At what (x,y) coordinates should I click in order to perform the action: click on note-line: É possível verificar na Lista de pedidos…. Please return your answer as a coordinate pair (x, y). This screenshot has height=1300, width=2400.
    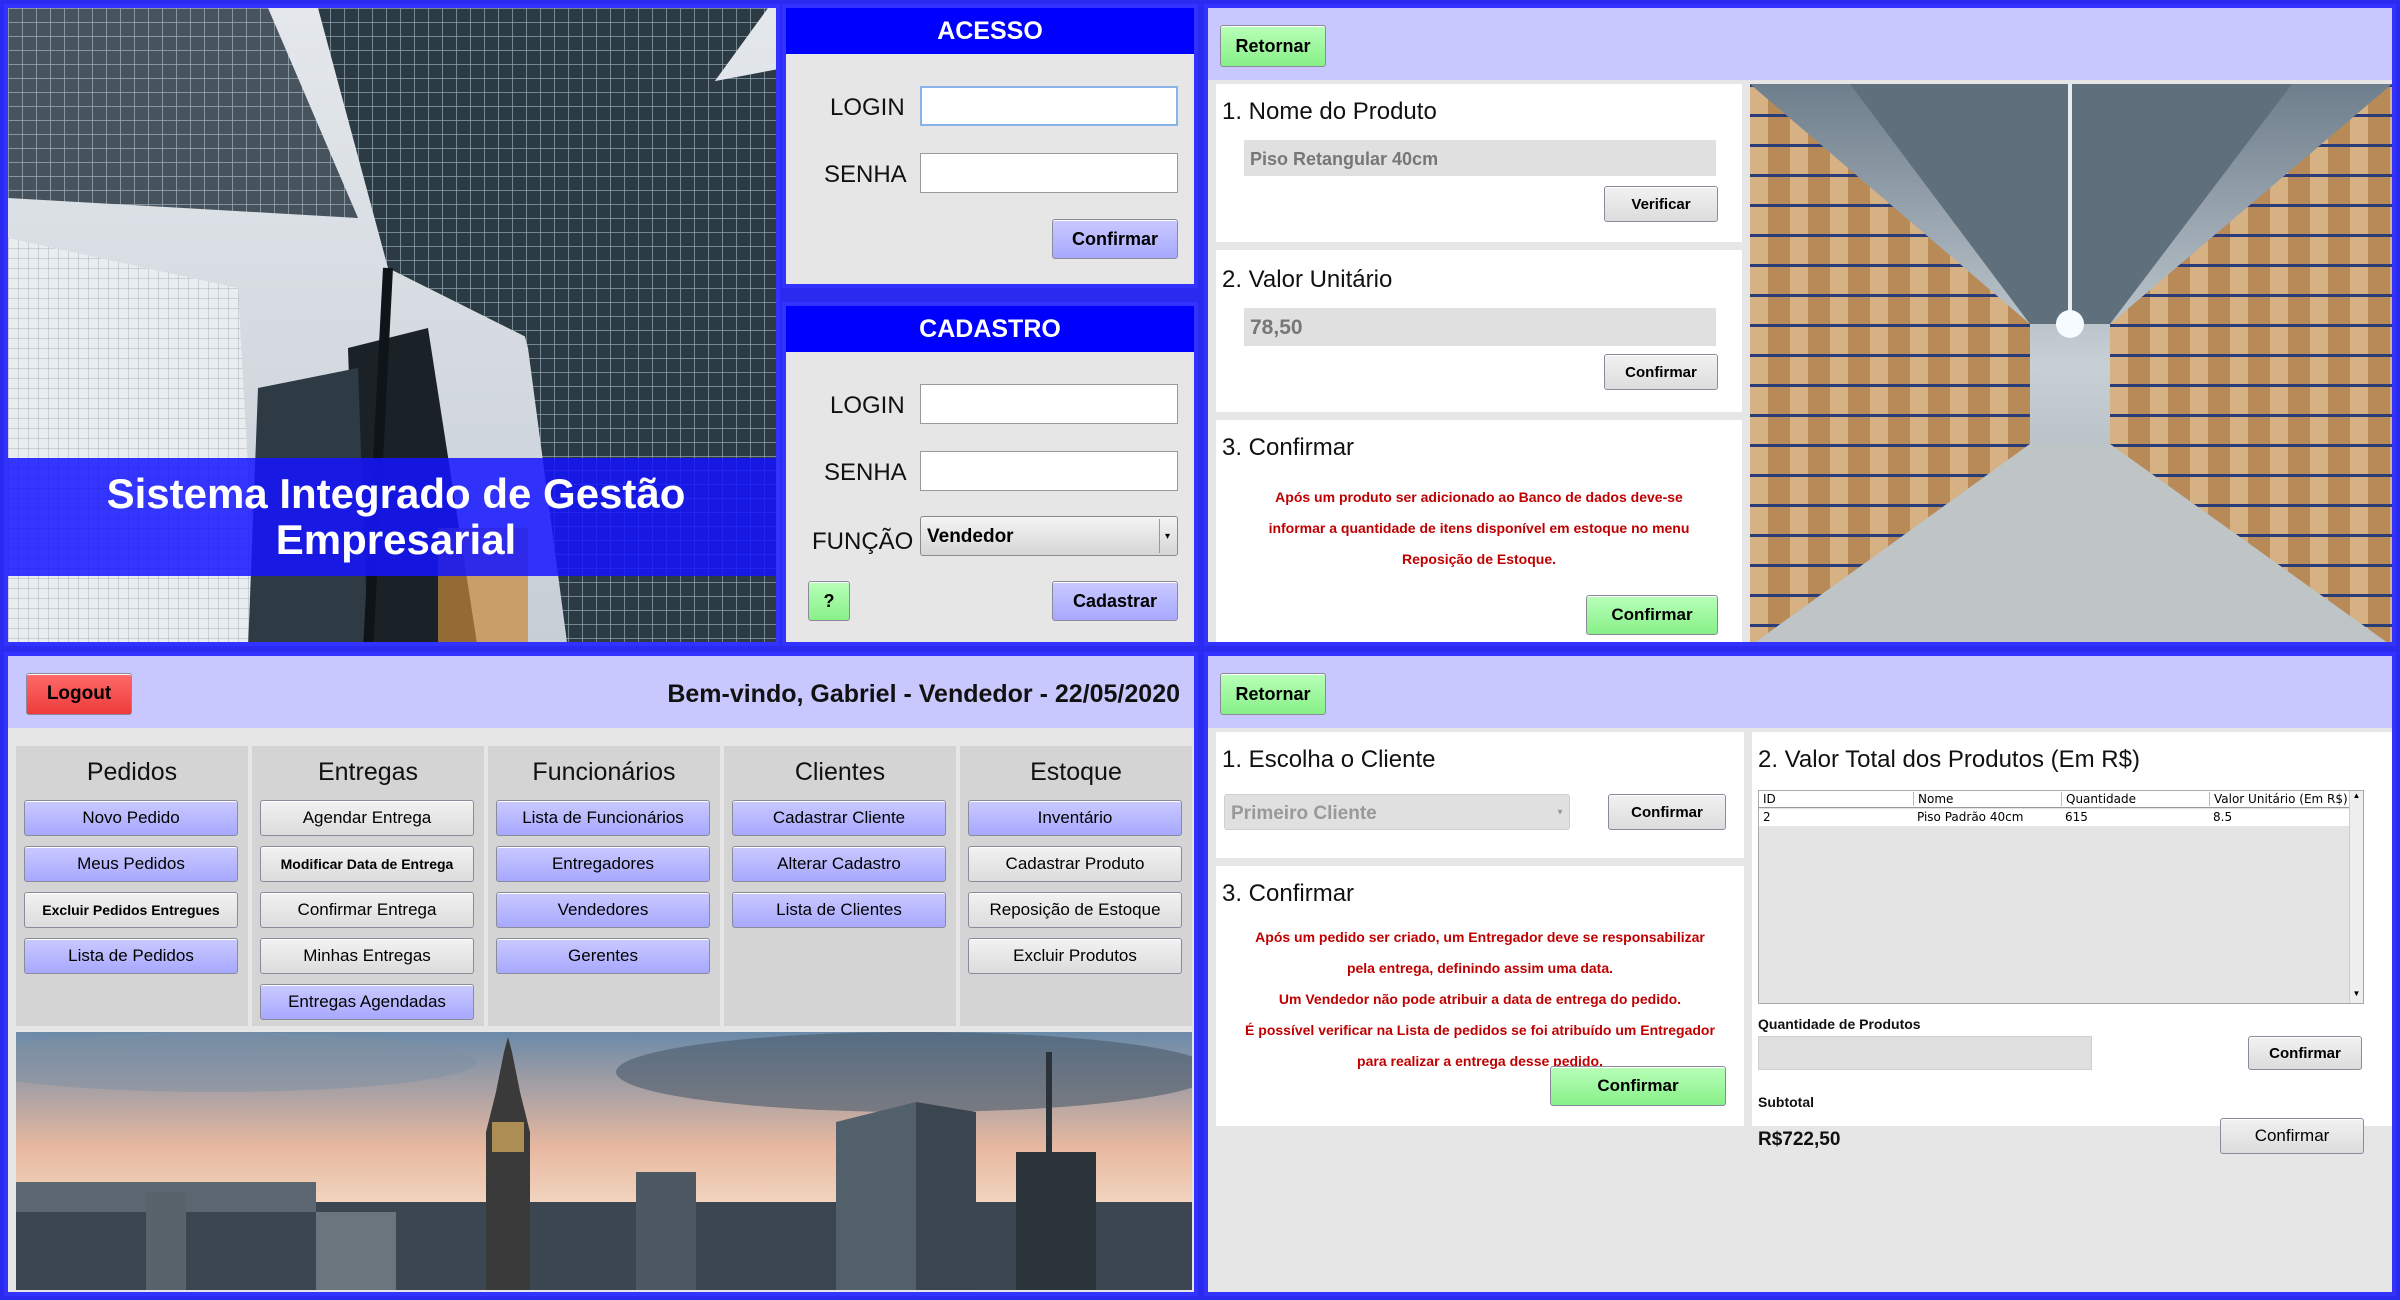
    Looking at the image, I should click on (1480, 1030).